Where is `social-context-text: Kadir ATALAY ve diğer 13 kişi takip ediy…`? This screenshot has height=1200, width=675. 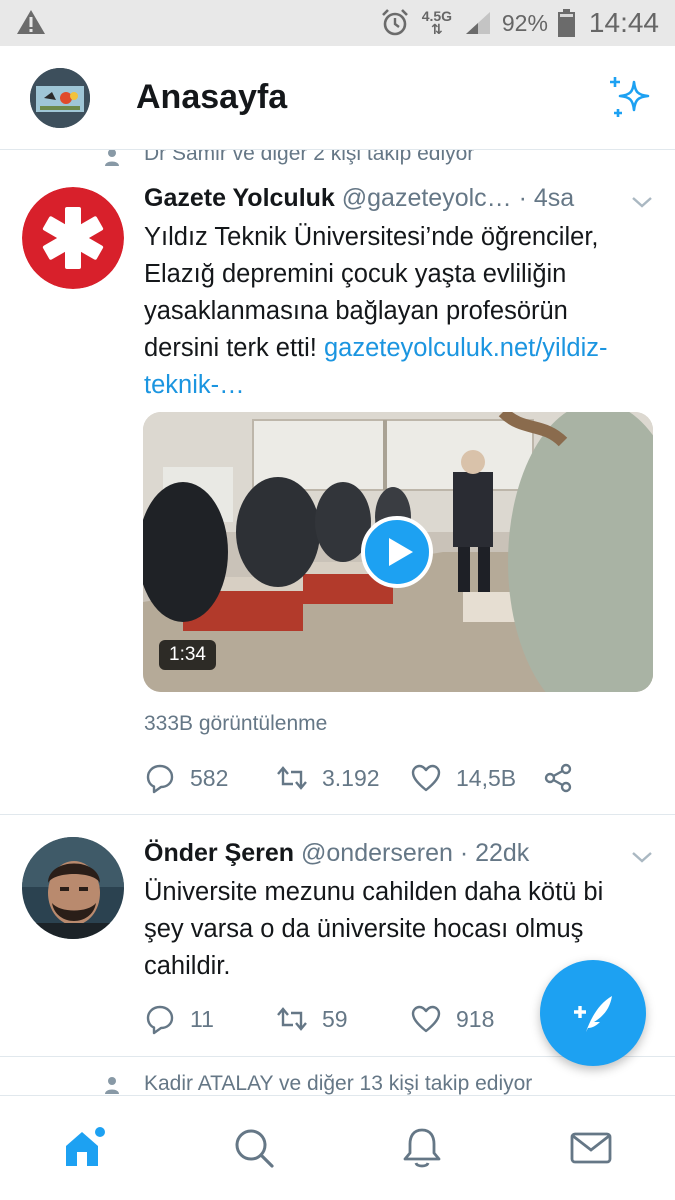 social-context-text: Kadir ATALAY ve diğer 13 kişi takip ediy… is located at coordinates (338, 1083).